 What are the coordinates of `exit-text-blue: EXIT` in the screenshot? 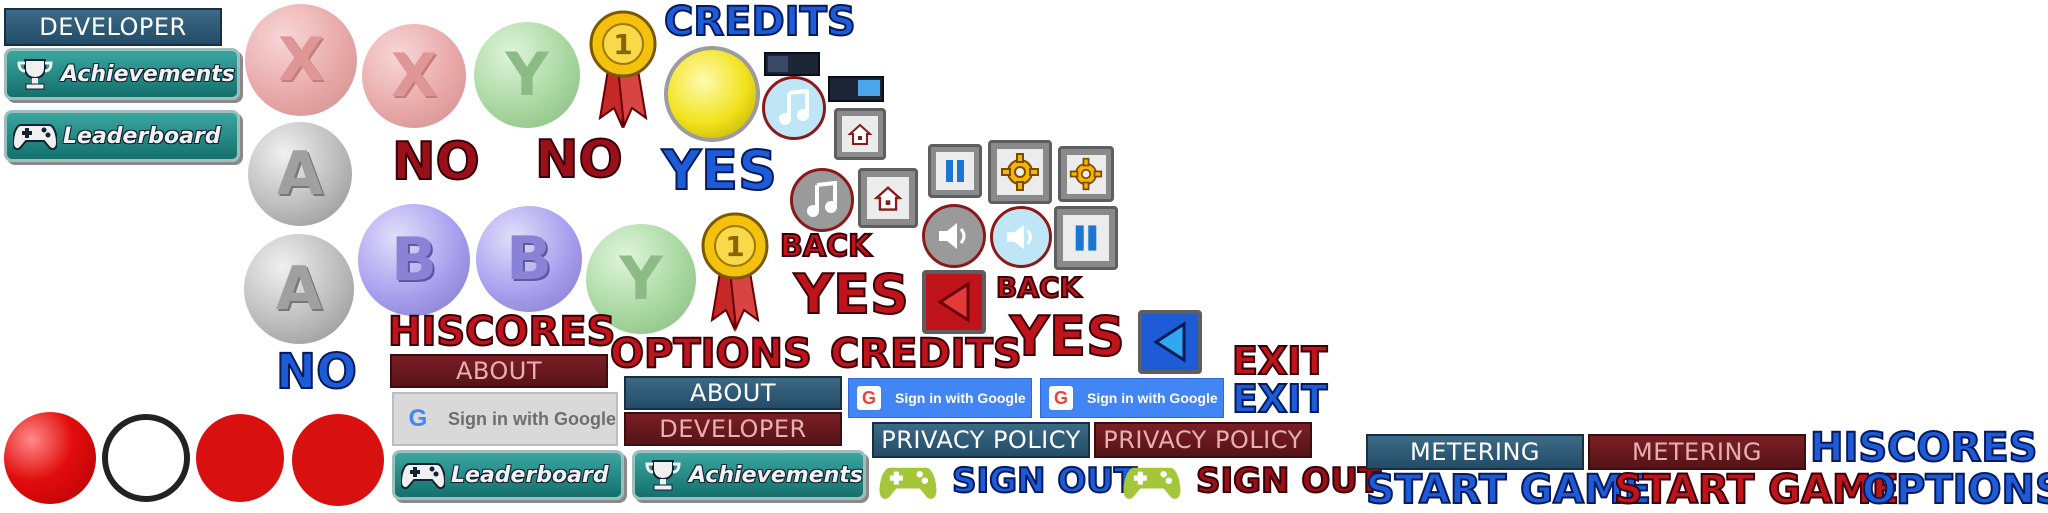 It's located at (1279, 399).